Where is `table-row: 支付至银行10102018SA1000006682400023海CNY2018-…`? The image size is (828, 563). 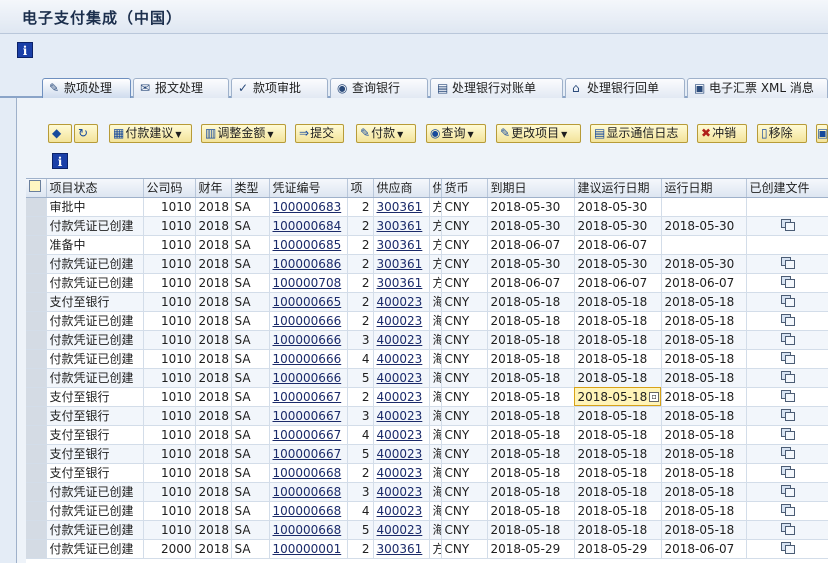 table-row: 支付至银行10102018SA1000006682400023海CNY2018-… is located at coordinates (427, 473).